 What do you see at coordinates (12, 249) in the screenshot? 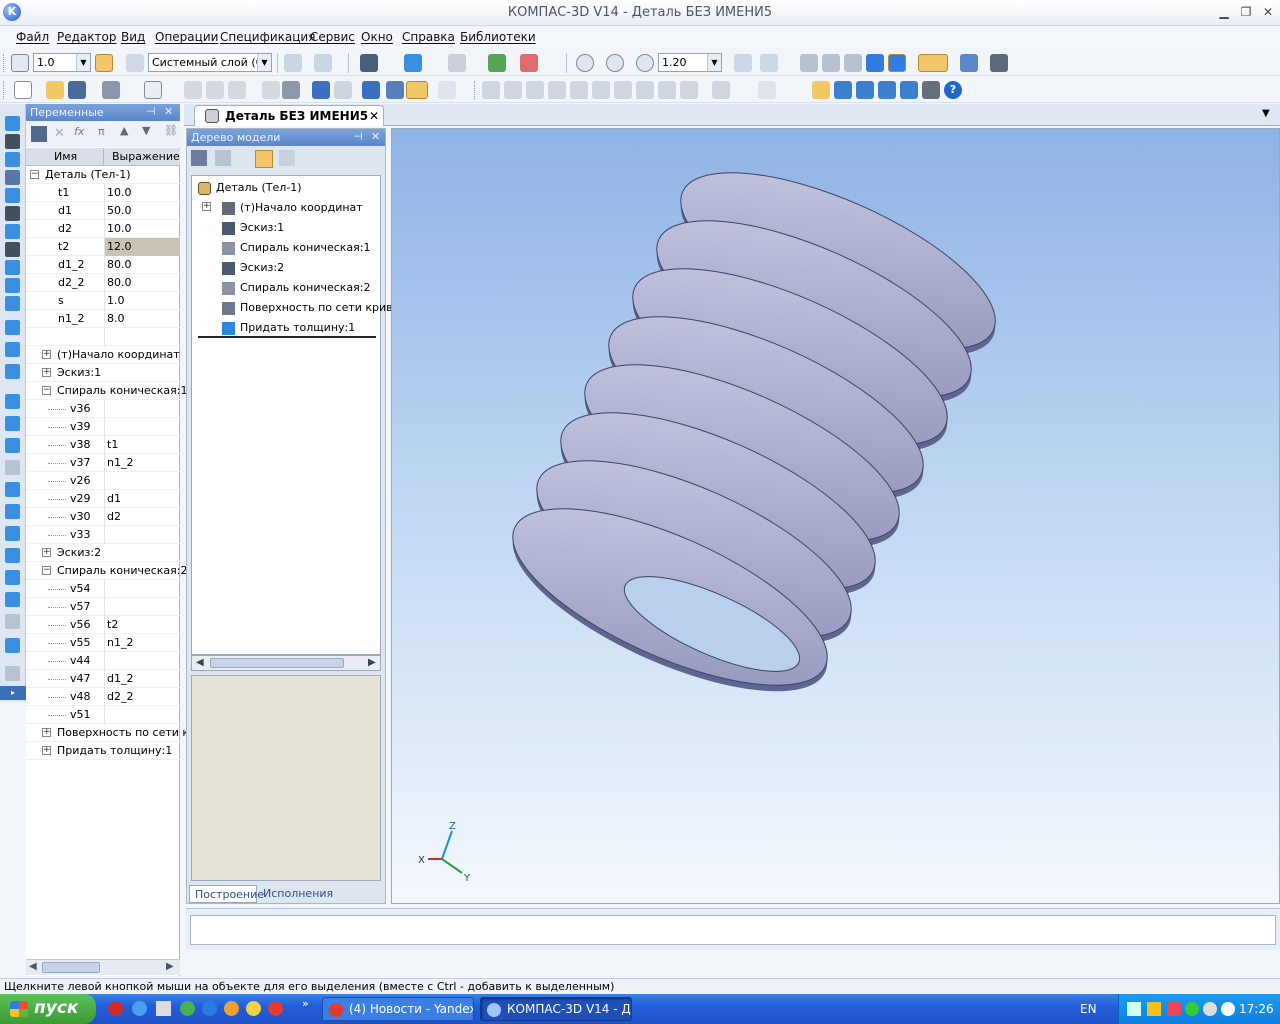
I see `spec-tools-icon` at bounding box center [12, 249].